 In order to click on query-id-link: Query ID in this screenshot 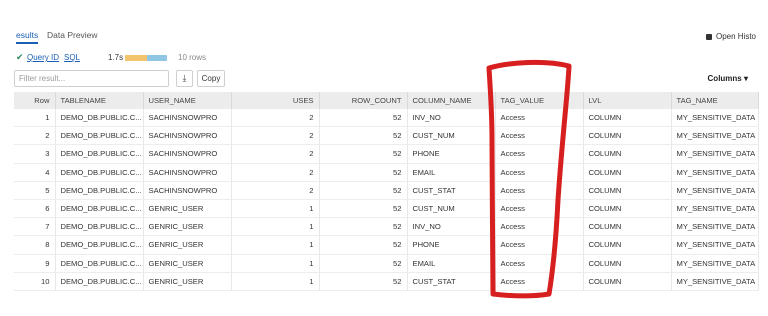, I will do `click(43, 57)`.